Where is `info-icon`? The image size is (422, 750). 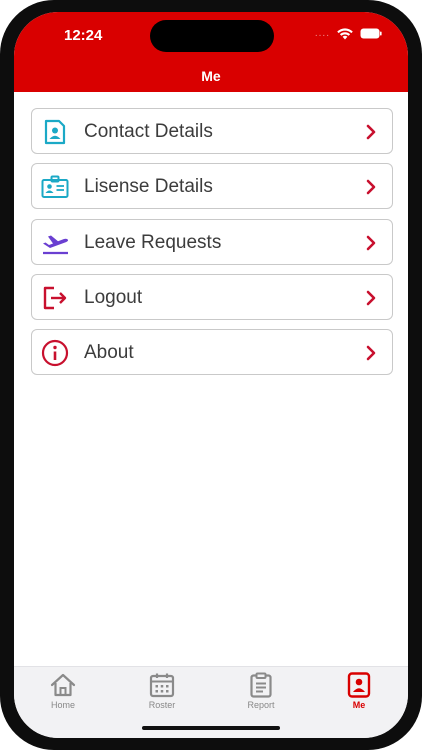 info-icon is located at coordinates (55, 353).